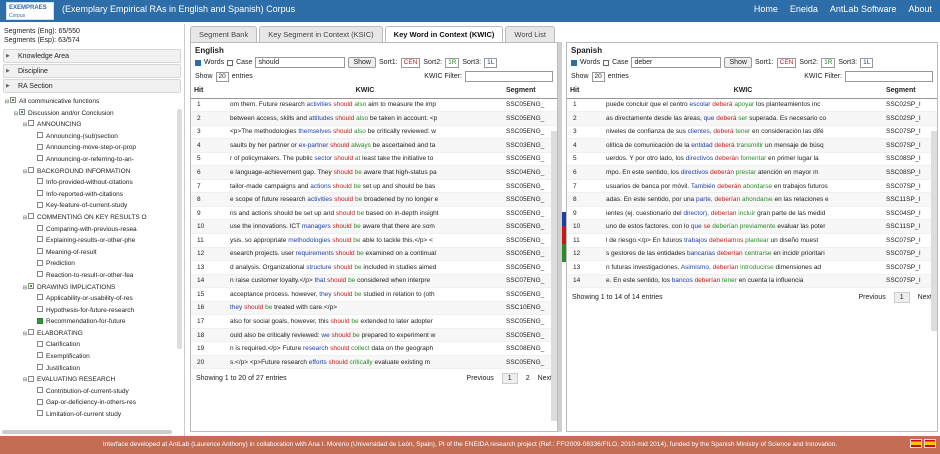 Image resolution: width=940 pixels, height=454 pixels. I want to click on accordion-knowledge-area: ▶ Knowledge Area, so click(92, 56).